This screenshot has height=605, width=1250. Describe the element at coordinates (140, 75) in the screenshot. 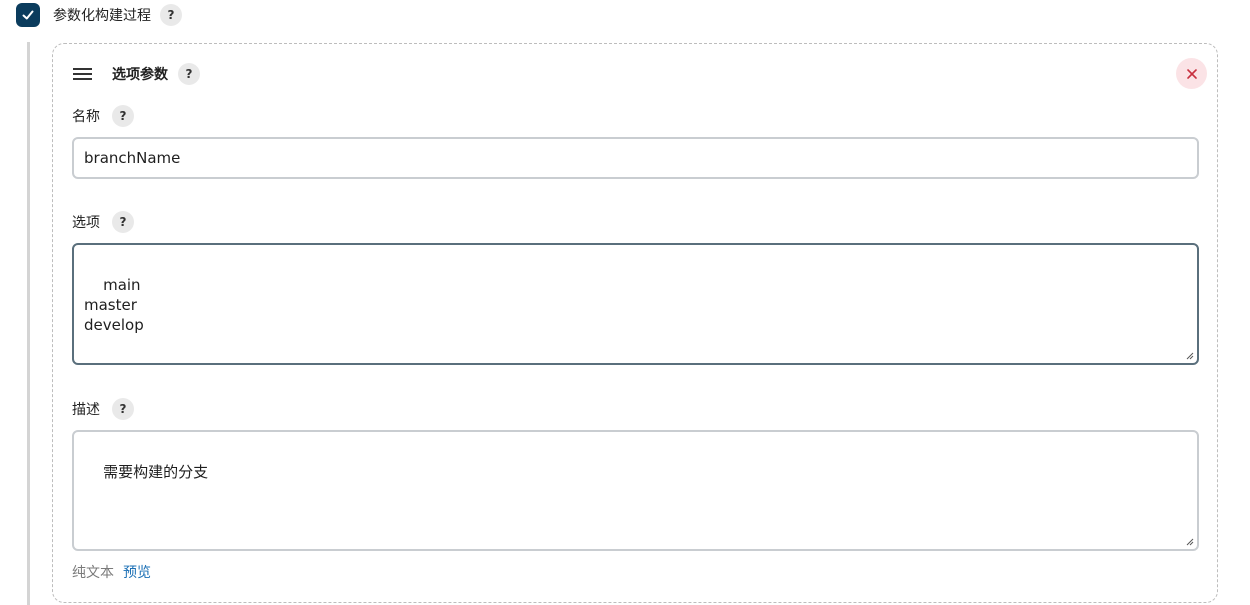

I see `card-title: 选项参数` at that location.